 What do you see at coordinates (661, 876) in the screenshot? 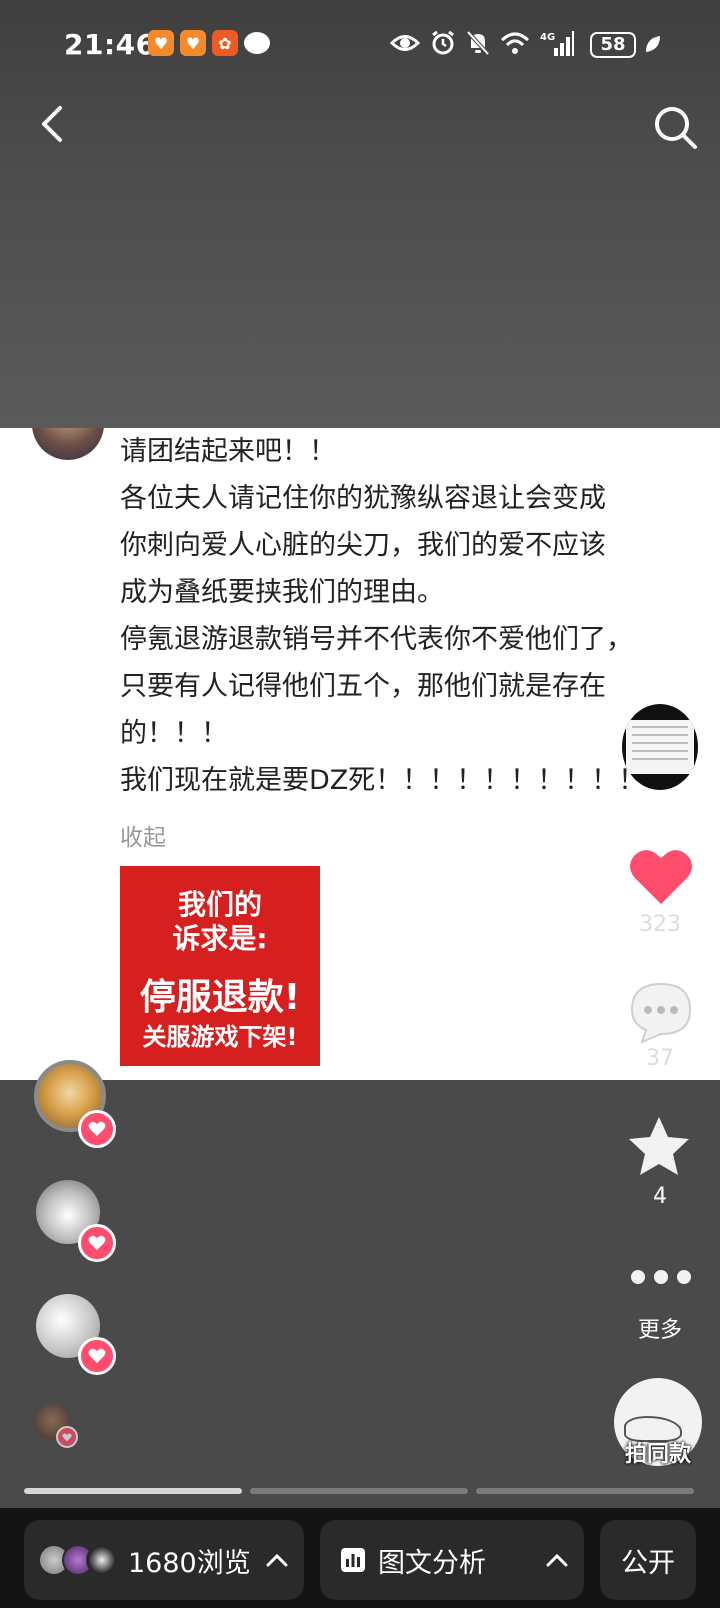
I see `like-button` at bounding box center [661, 876].